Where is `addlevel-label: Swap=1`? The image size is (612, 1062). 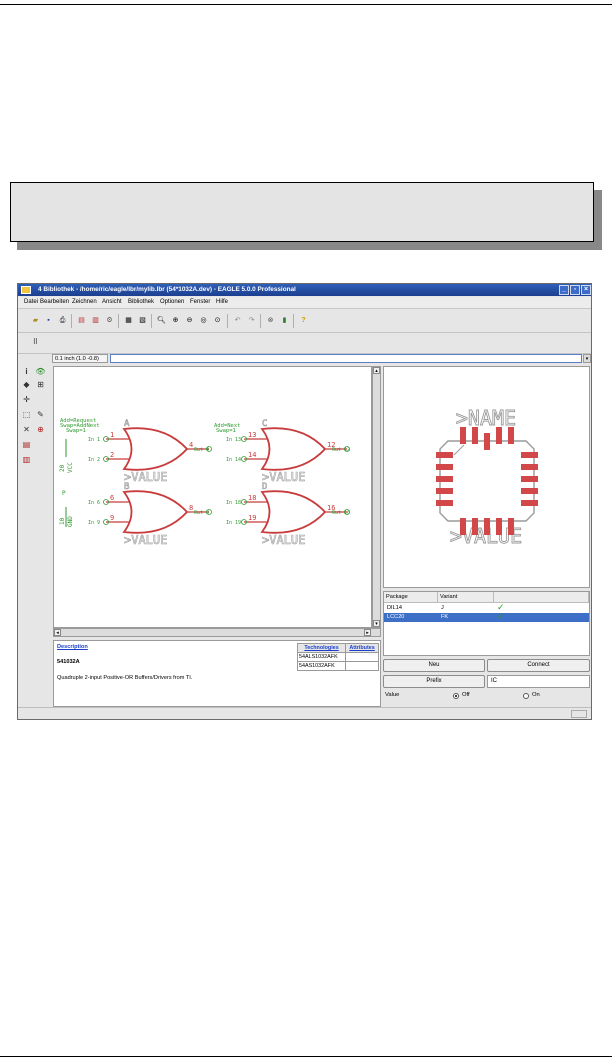 addlevel-label: Swap=1 is located at coordinates (226, 431).